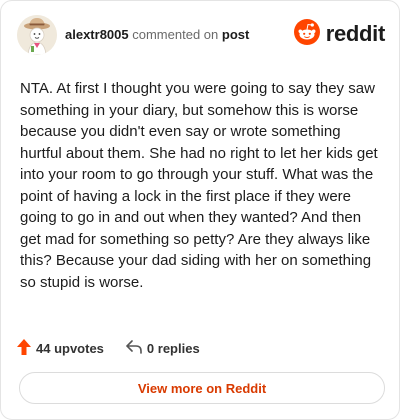 Image resolution: width=400 pixels, height=420 pixels. I want to click on upvotes-stat: 44 upvotes, so click(60, 348).